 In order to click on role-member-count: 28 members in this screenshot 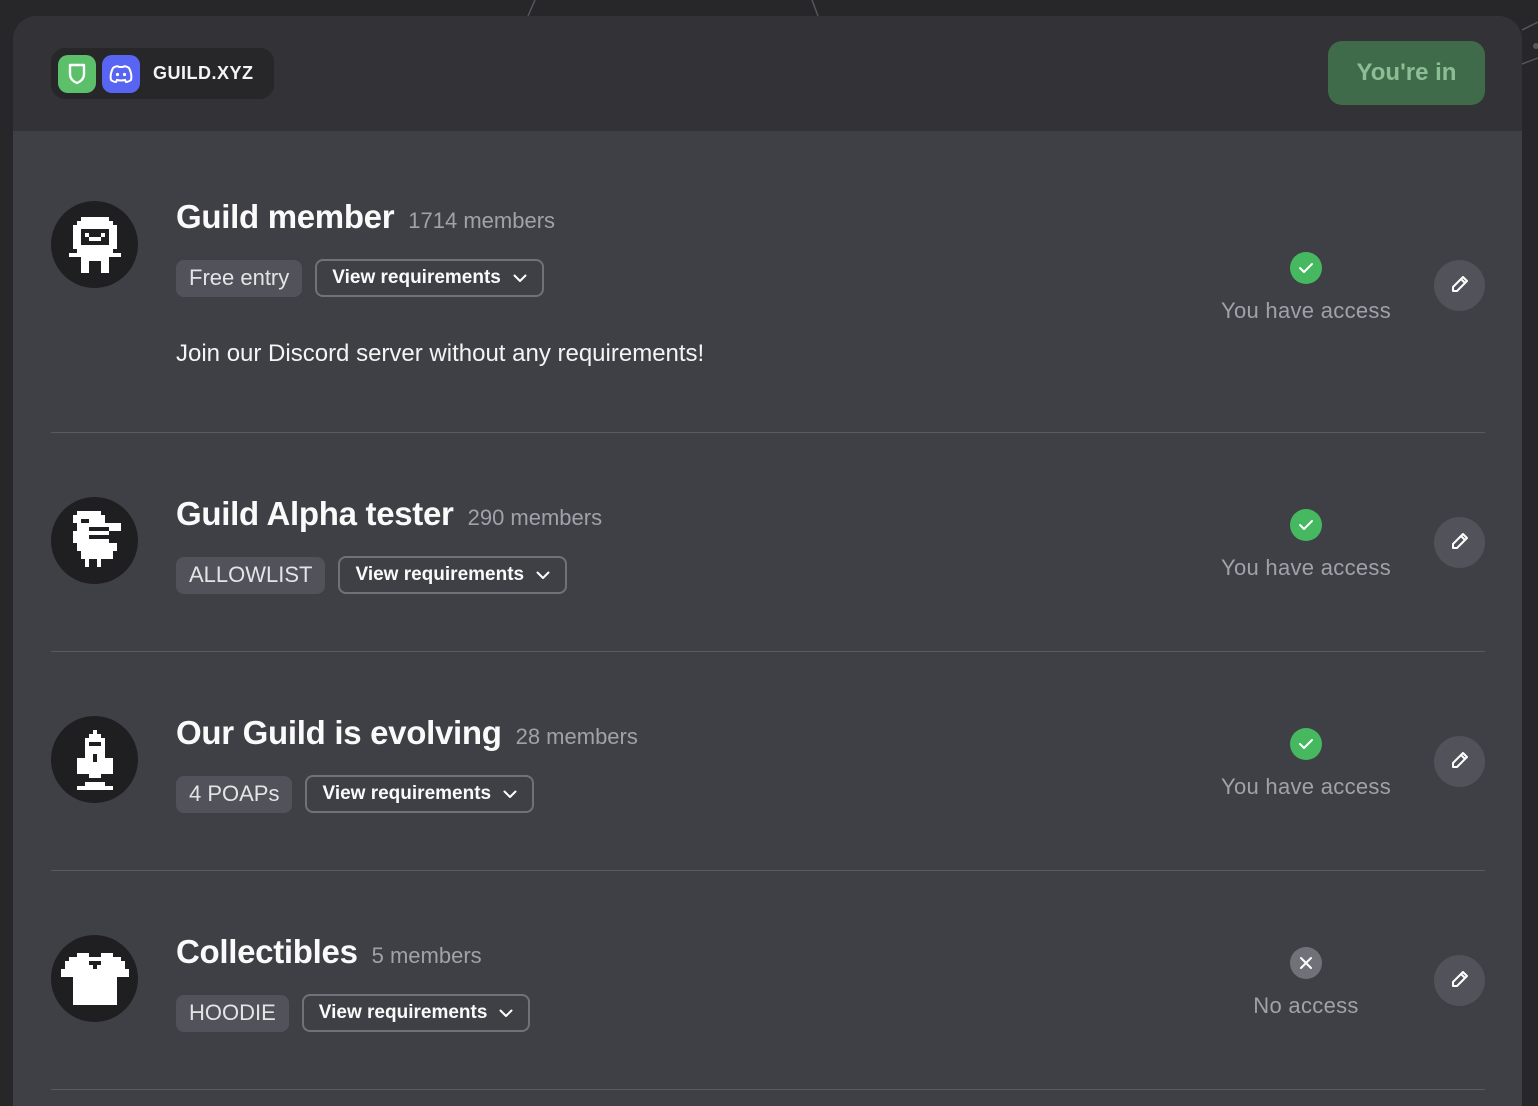, I will do `click(576, 736)`.